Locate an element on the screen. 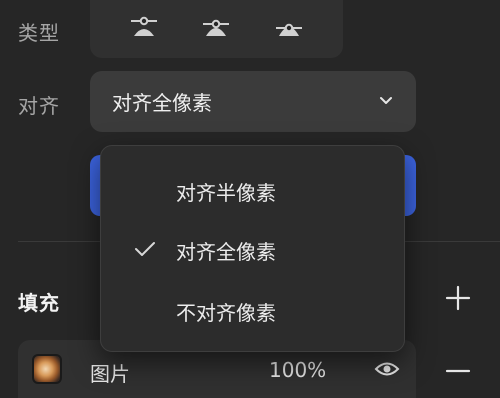  align-select: 对齐全像素 is located at coordinates (253, 101).